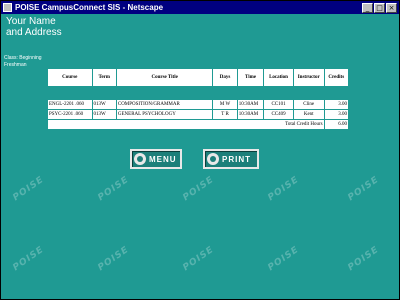  Describe the element at coordinates (308, 114) in the screenshot. I see `cell-instructor: Kent` at that location.